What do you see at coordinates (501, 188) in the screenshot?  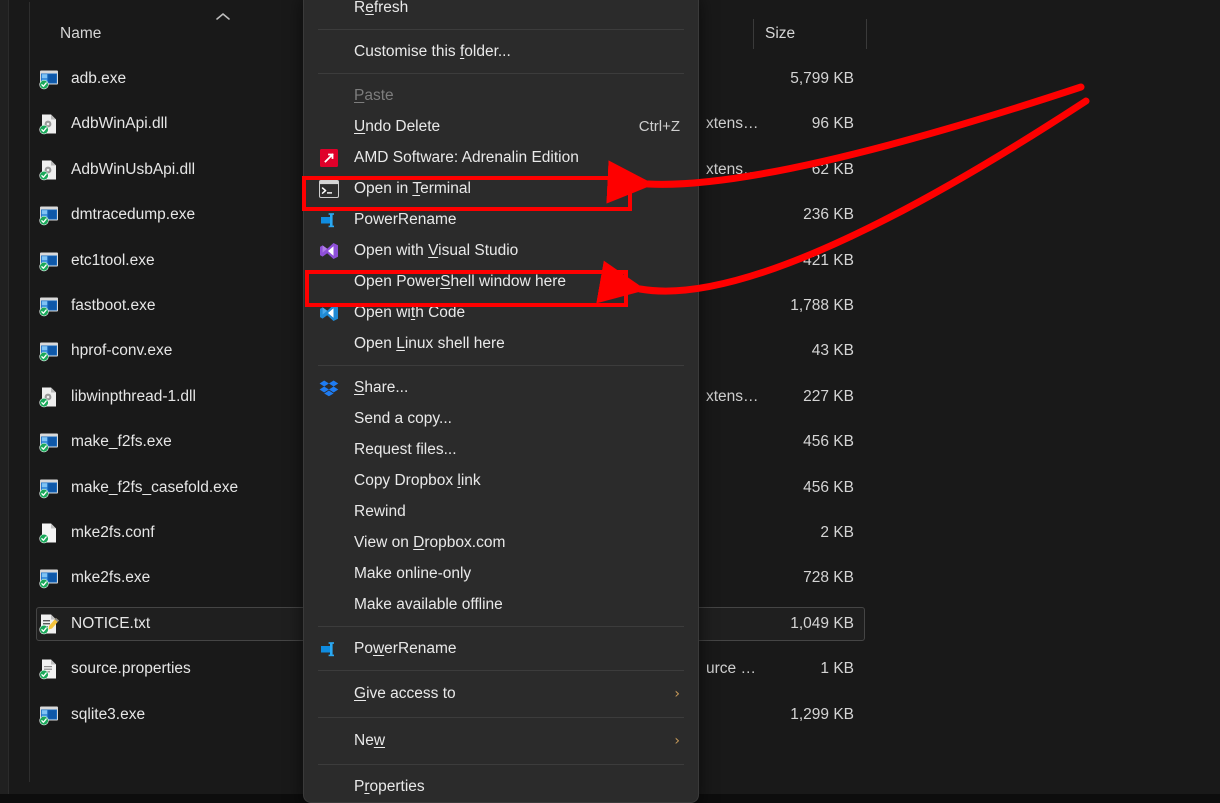 I see `menu-item: Open in Terminal` at bounding box center [501, 188].